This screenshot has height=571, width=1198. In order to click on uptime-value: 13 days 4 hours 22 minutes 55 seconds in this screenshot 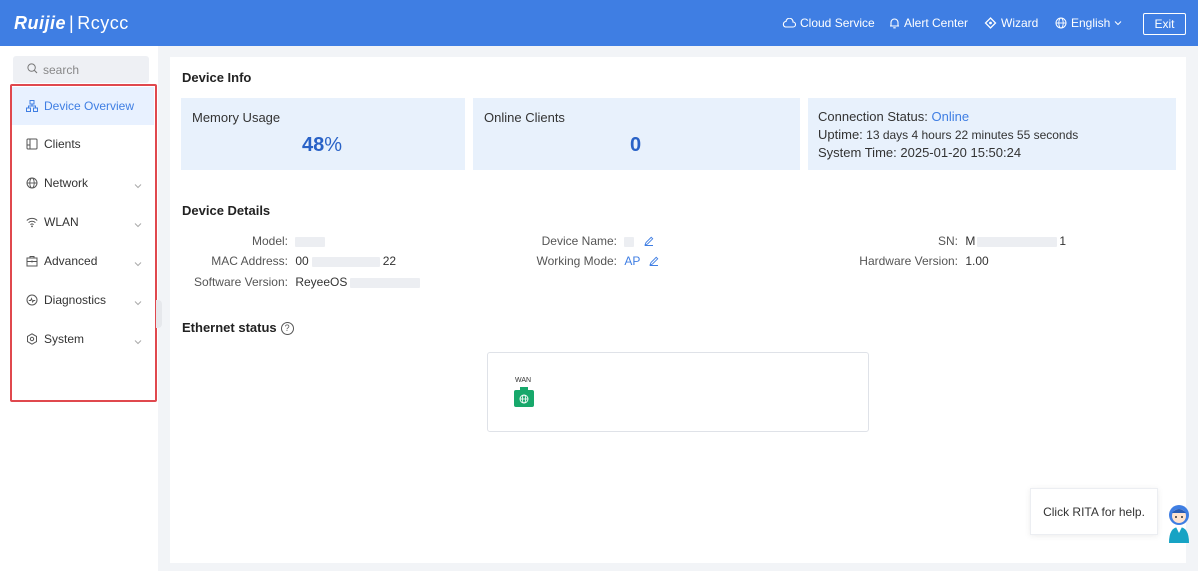, I will do `click(972, 135)`.